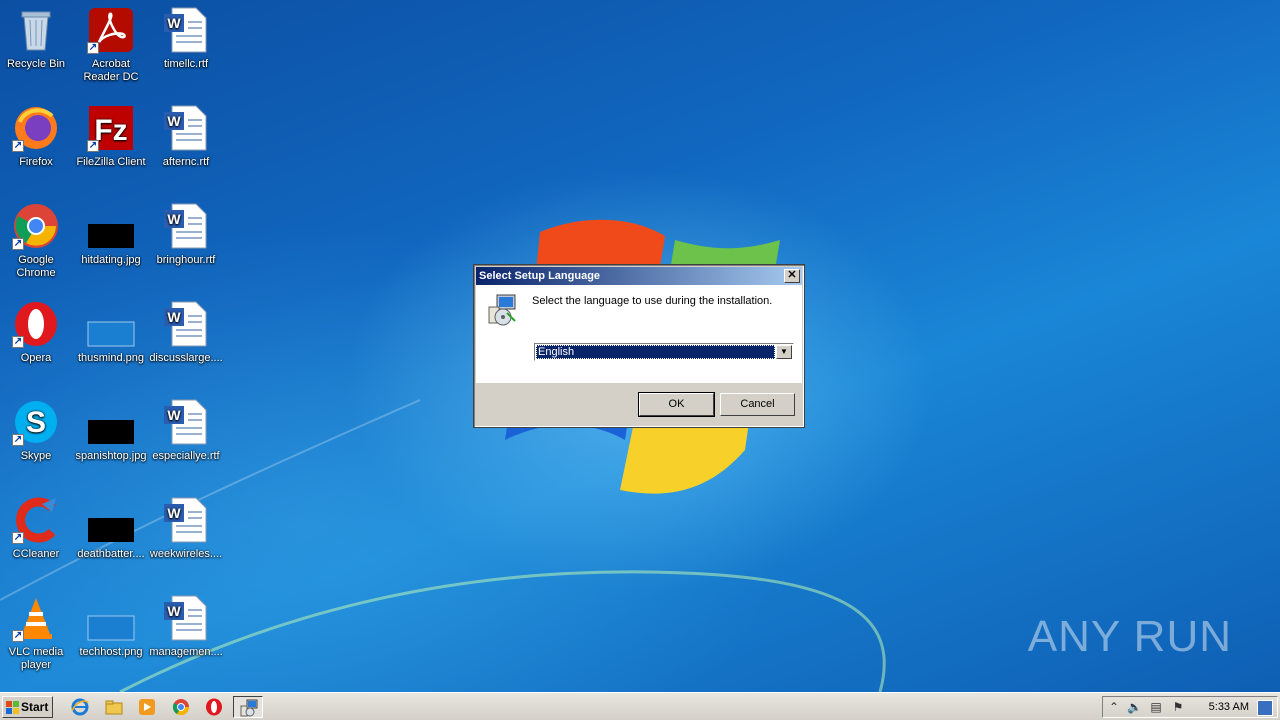 The height and width of the screenshot is (720, 1280). What do you see at coordinates (36, 324) in the screenshot?
I see `opera-icon: ↗` at bounding box center [36, 324].